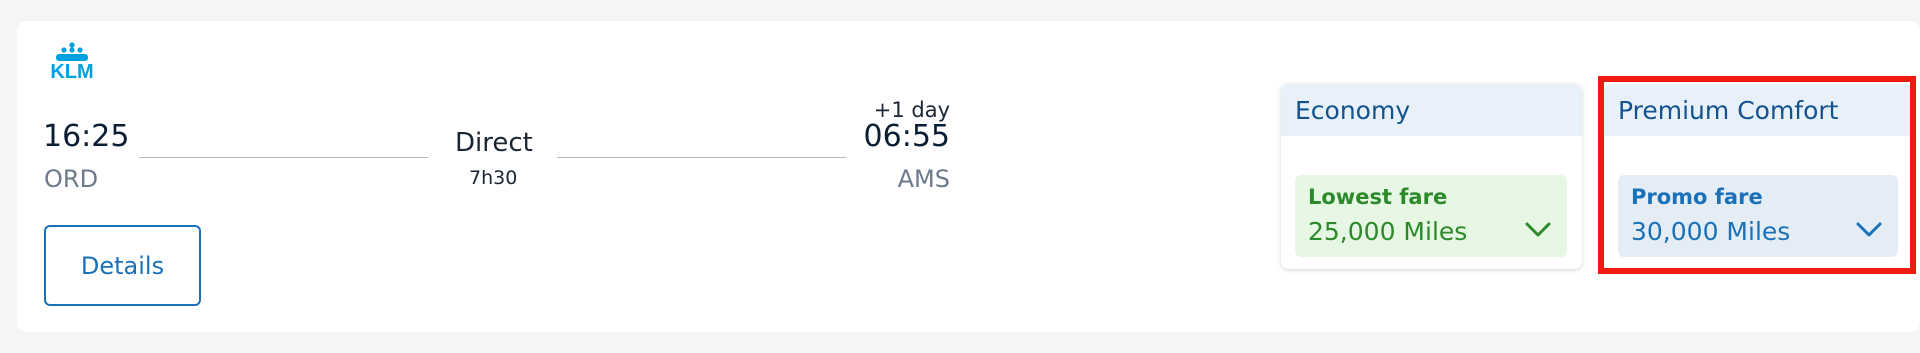  I want to click on fare-type-label: Promo fare, so click(1697, 197).